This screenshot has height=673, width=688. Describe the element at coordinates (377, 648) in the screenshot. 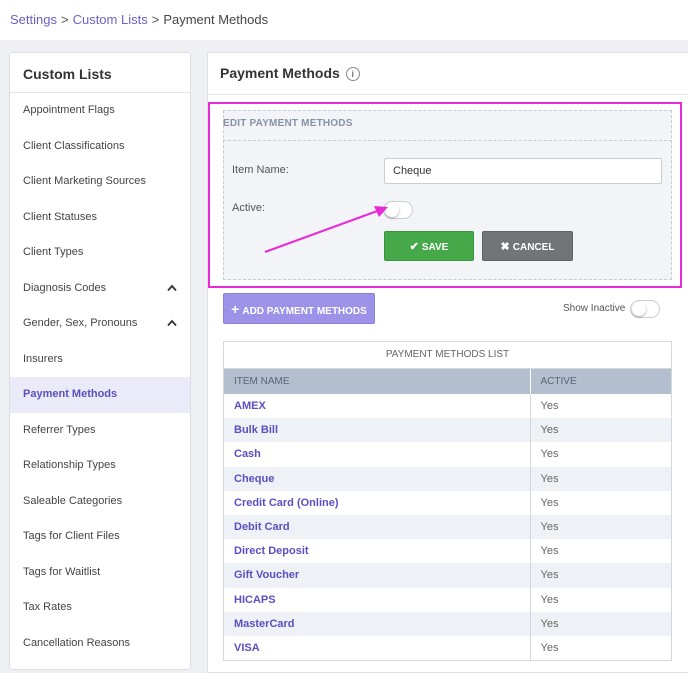

I see `payment-method-name-link: VISA` at that location.